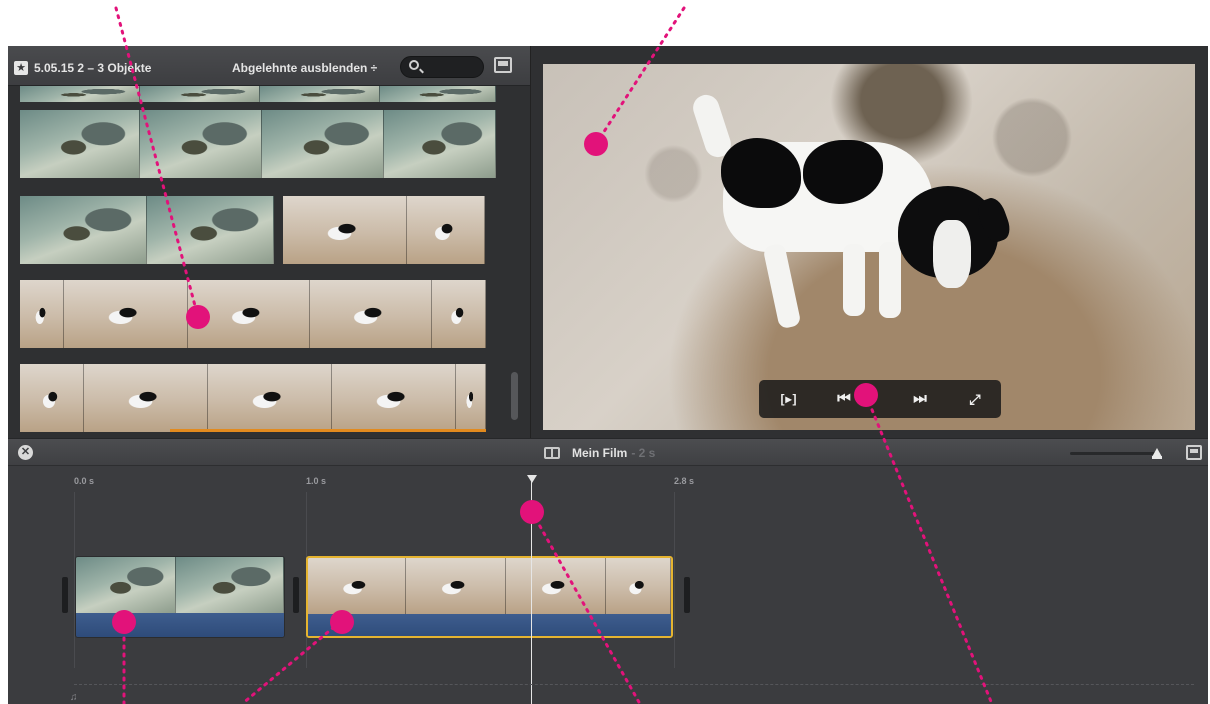  What do you see at coordinates (643, 453) in the screenshot?
I see `project-duration: - 2 s` at bounding box center [643, 453].